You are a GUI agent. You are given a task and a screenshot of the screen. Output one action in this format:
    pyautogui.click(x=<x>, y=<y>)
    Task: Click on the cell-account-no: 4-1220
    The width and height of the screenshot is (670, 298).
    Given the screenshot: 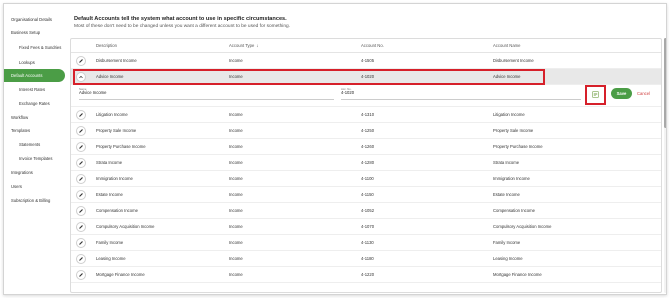 What is the action you would take?
    pyautogui.click(x=368, y=274)
    